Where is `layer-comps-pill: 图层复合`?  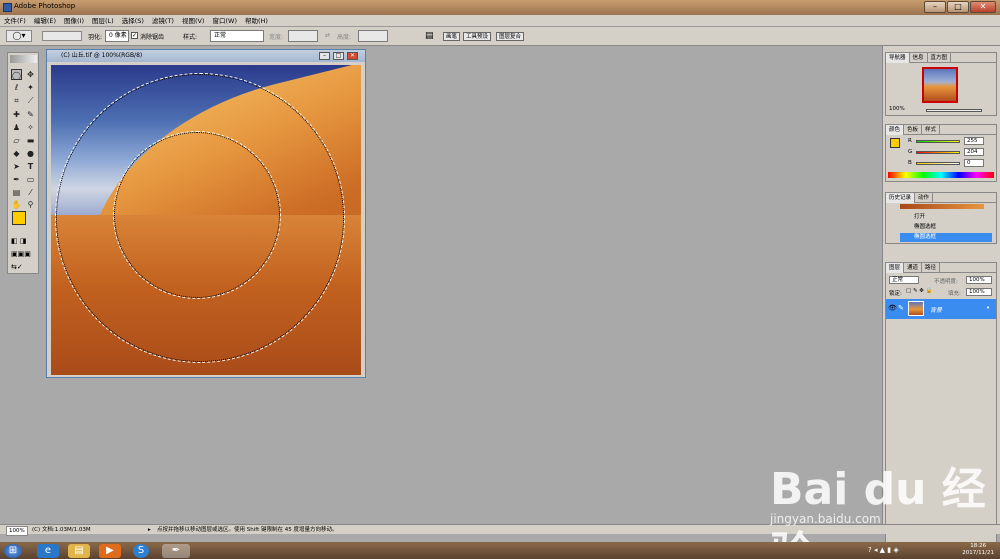 layer-comps-pill: 图层复合 is located at coordinates (510, 36).